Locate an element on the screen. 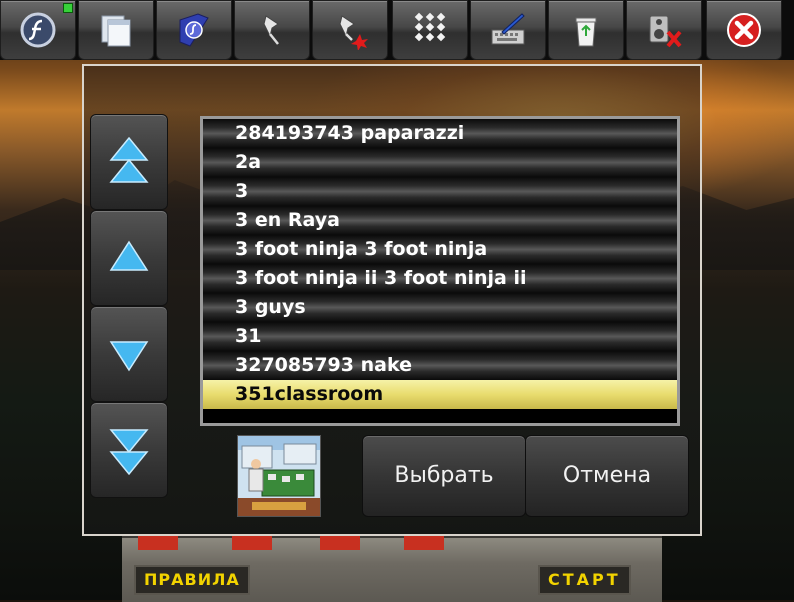 The width and height of the screenshot is (794, 602). game-rules-button: ПРАВИЛА is located at coordinates (192, 580).